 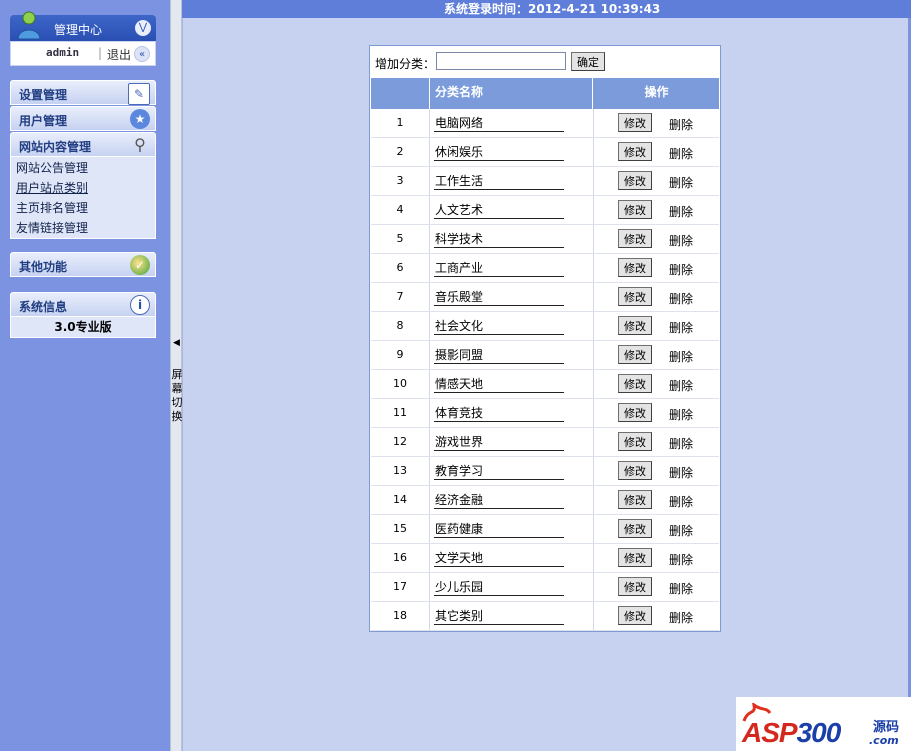 What do you see at coordinates (83, 188) in the screenshot?
I see `menu-item-site-categories: 用户站点类别` at bounding box center [83, 188].